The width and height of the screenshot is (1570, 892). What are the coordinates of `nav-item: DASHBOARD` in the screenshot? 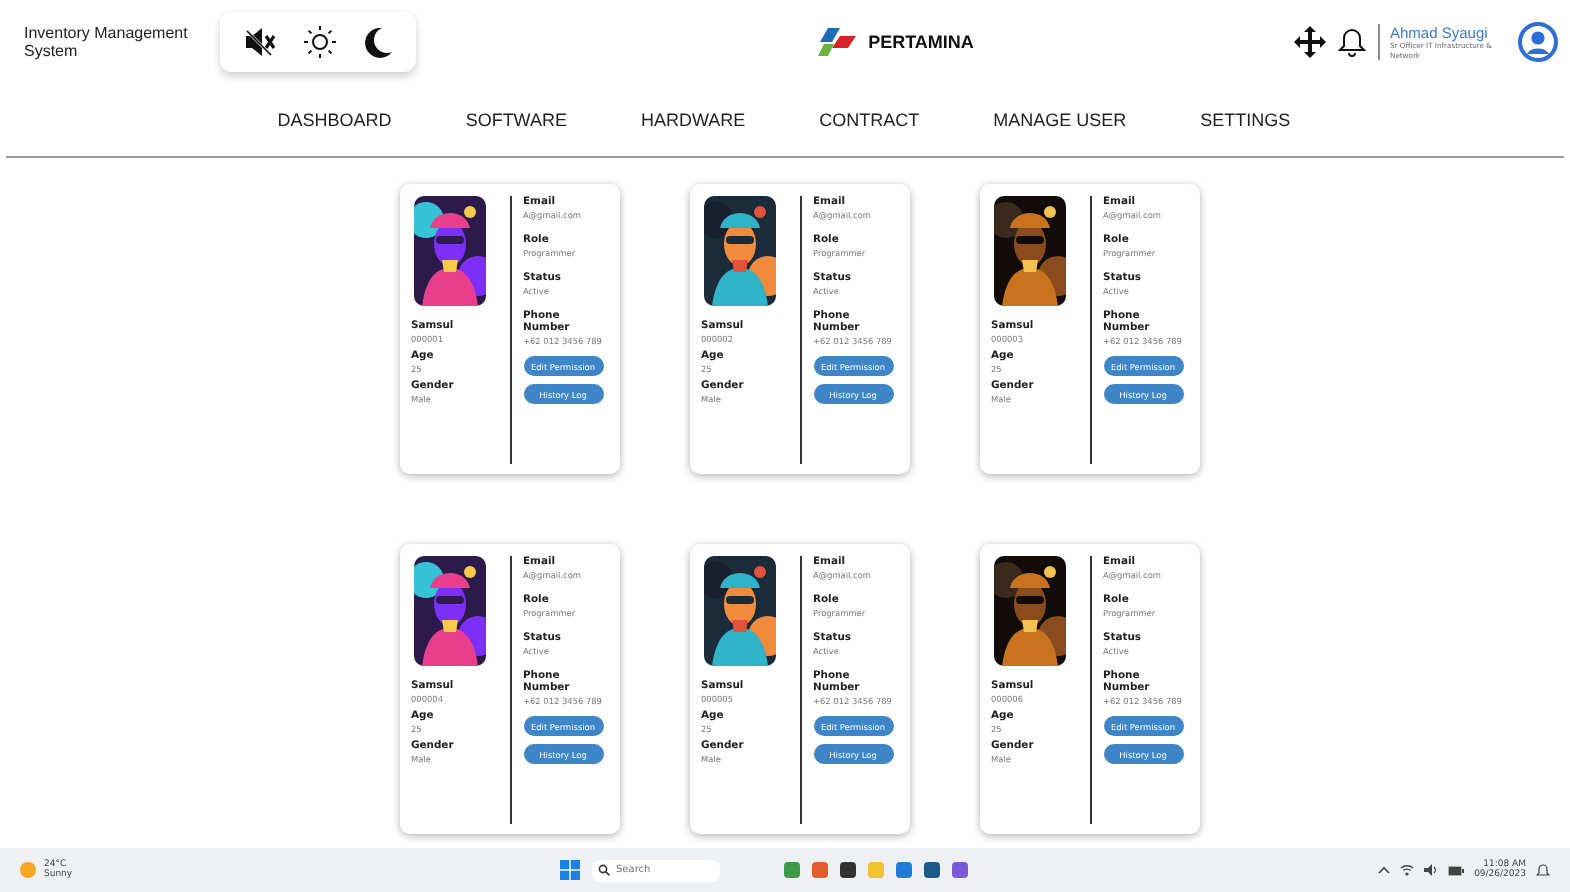 It's located at (334, 120).